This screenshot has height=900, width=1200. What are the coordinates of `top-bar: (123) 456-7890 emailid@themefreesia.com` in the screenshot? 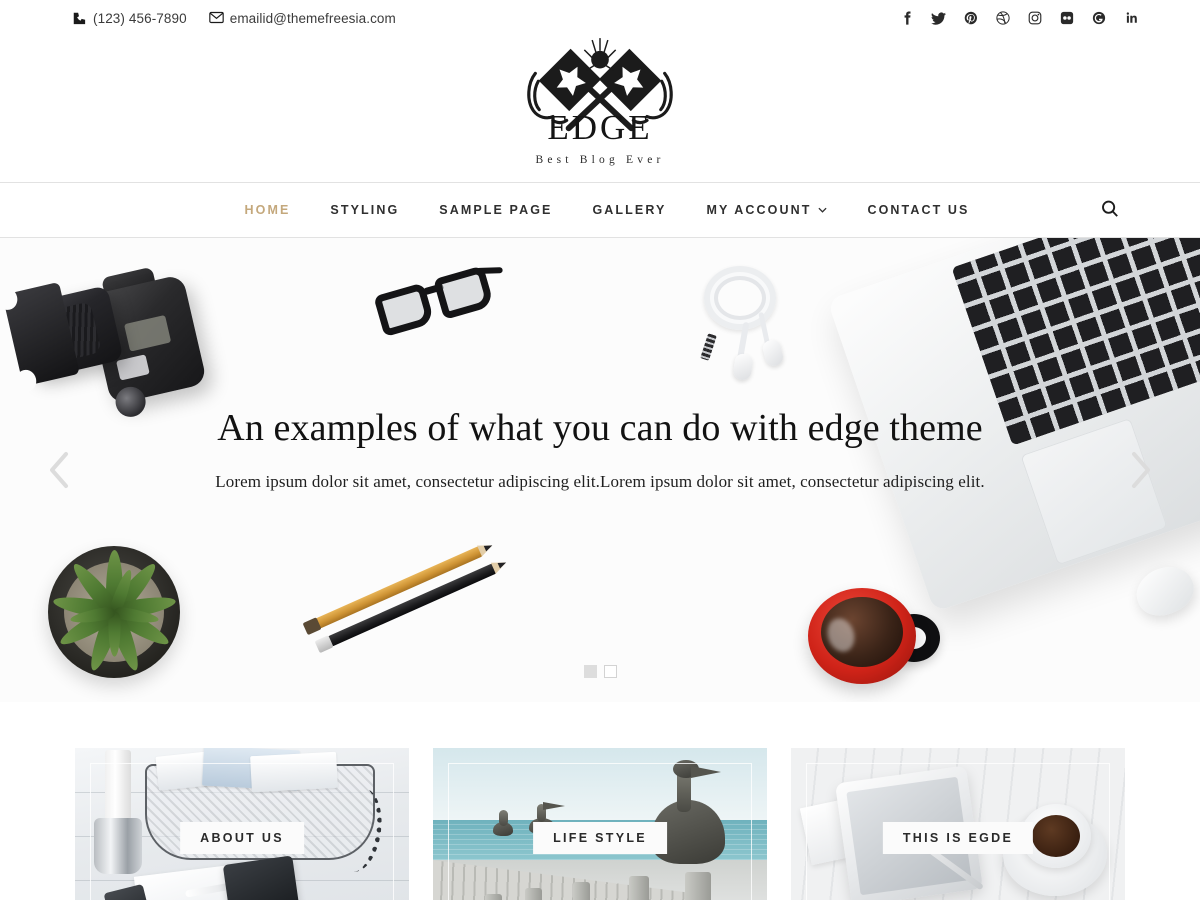 It's located at (600, 18).